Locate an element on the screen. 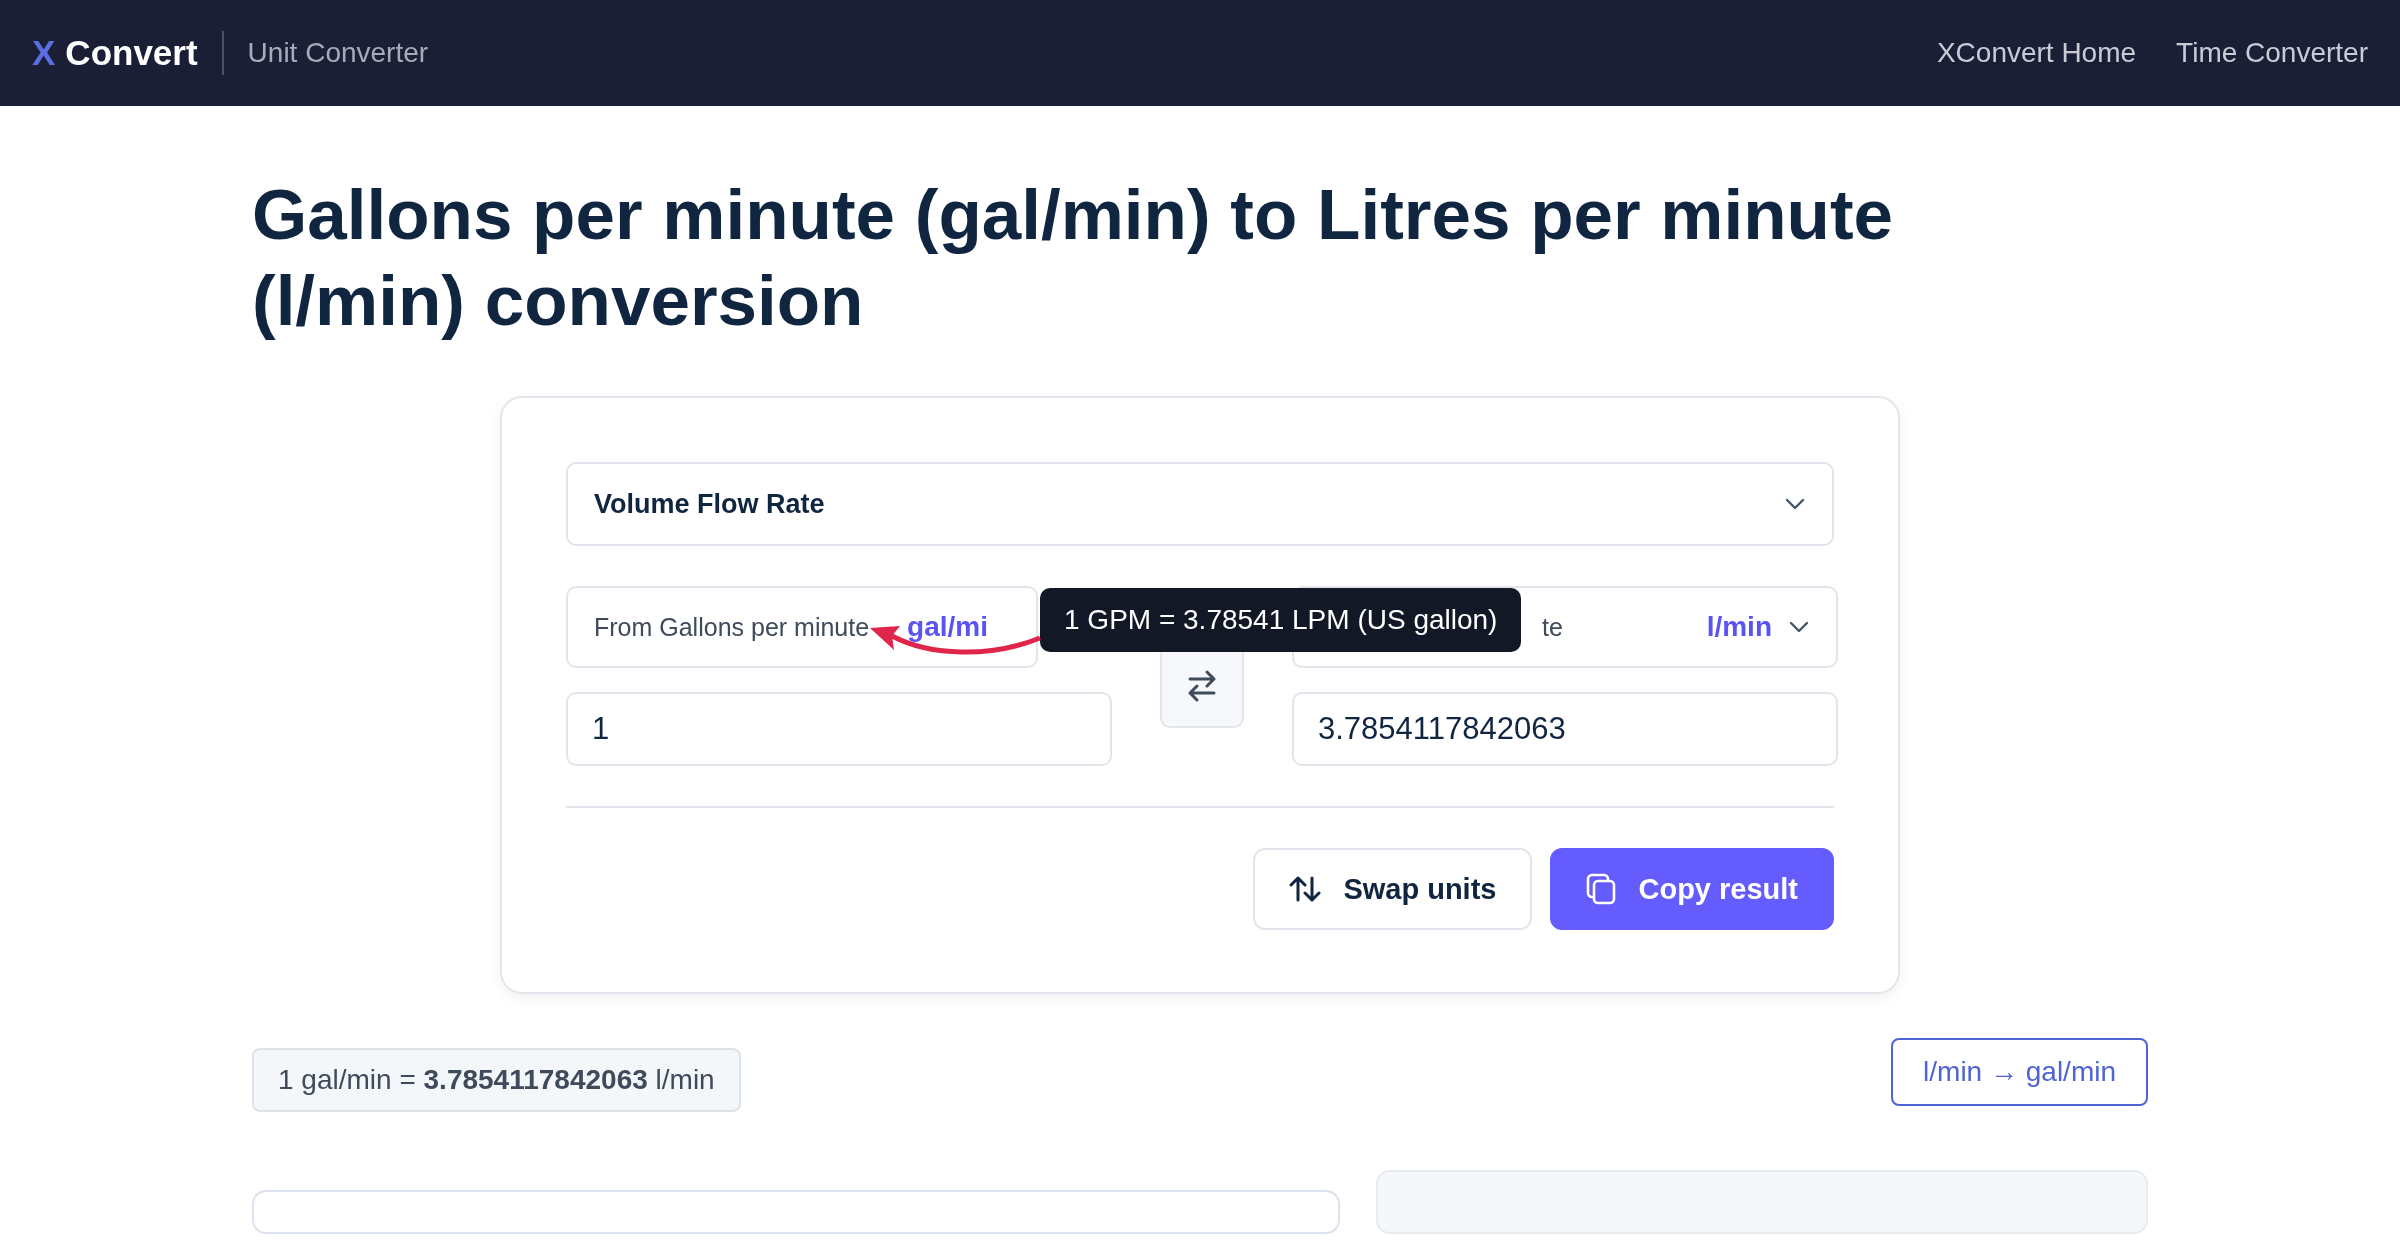  copy-result-button: Copy result is located at coordinates (1692, 889).